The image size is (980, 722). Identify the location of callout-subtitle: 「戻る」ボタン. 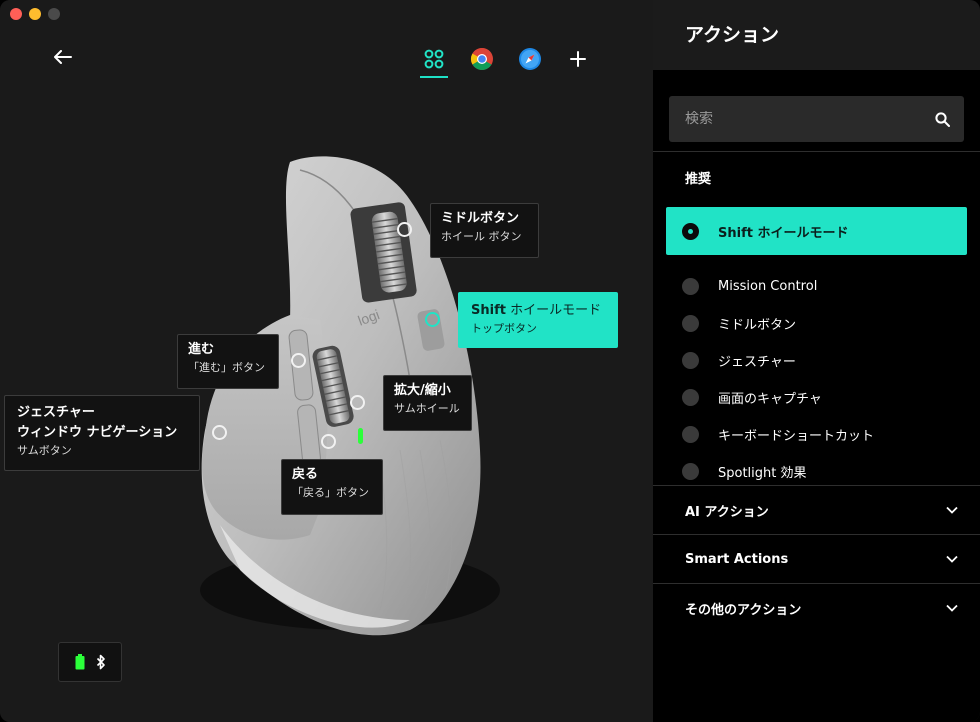
(330, 492).